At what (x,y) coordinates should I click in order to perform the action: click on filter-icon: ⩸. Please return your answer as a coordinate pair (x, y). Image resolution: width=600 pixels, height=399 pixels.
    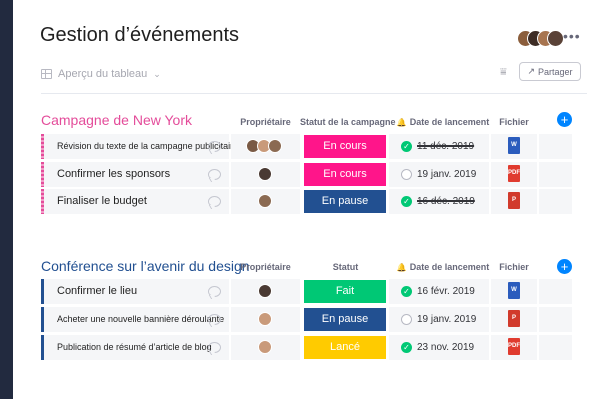
    Looking at the image, I should click on (503, 72).